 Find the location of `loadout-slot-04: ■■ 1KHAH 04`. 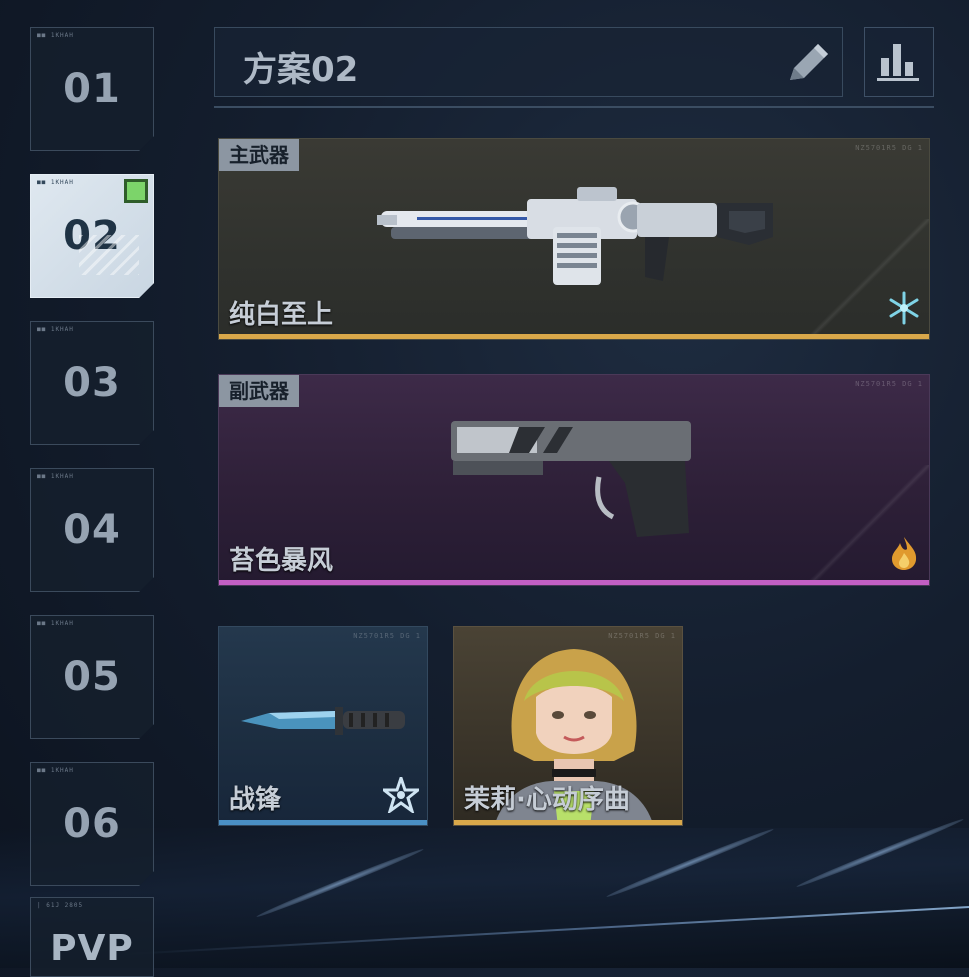

loadout-slot-04: ■■ 1KHAH 04 is located at coordinates (92, 530).